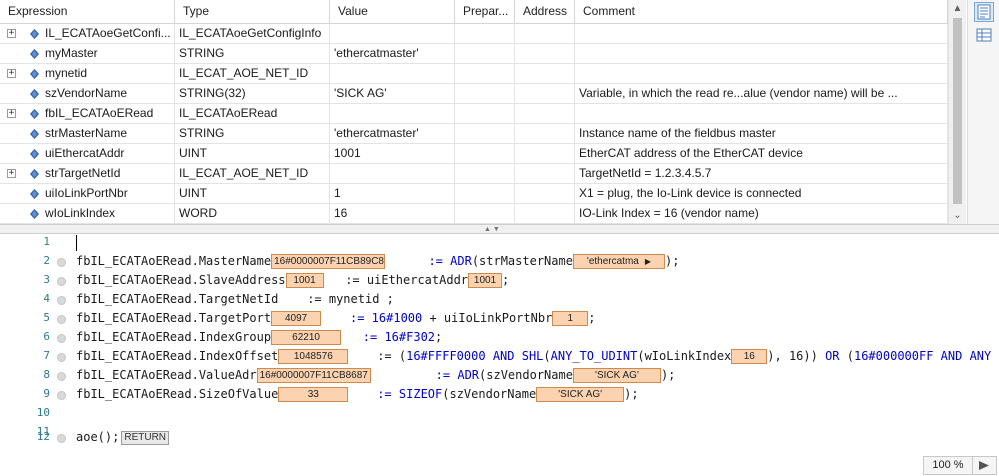  Describe the element at coordinates (545, 12) in the screenshot. I see `column-header-address: Address` at that location.